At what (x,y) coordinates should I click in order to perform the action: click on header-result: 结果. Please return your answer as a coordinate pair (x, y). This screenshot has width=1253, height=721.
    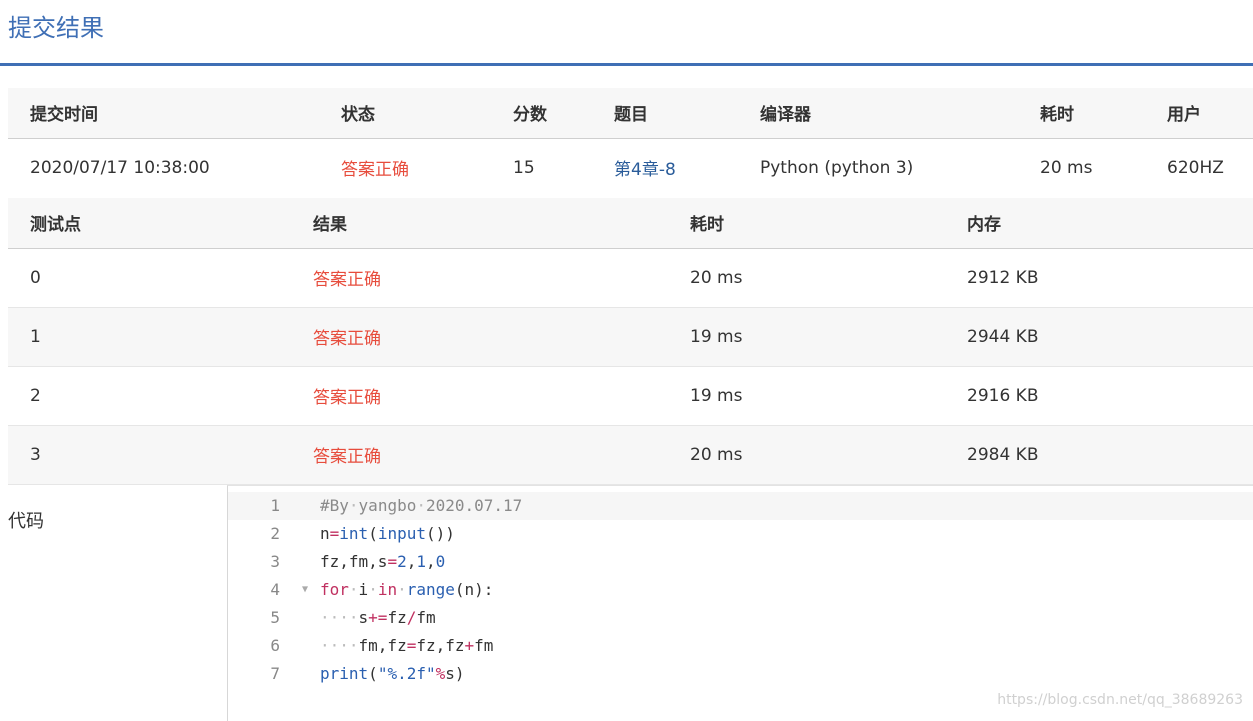
    Looking at the image, I should click on (330, 225).